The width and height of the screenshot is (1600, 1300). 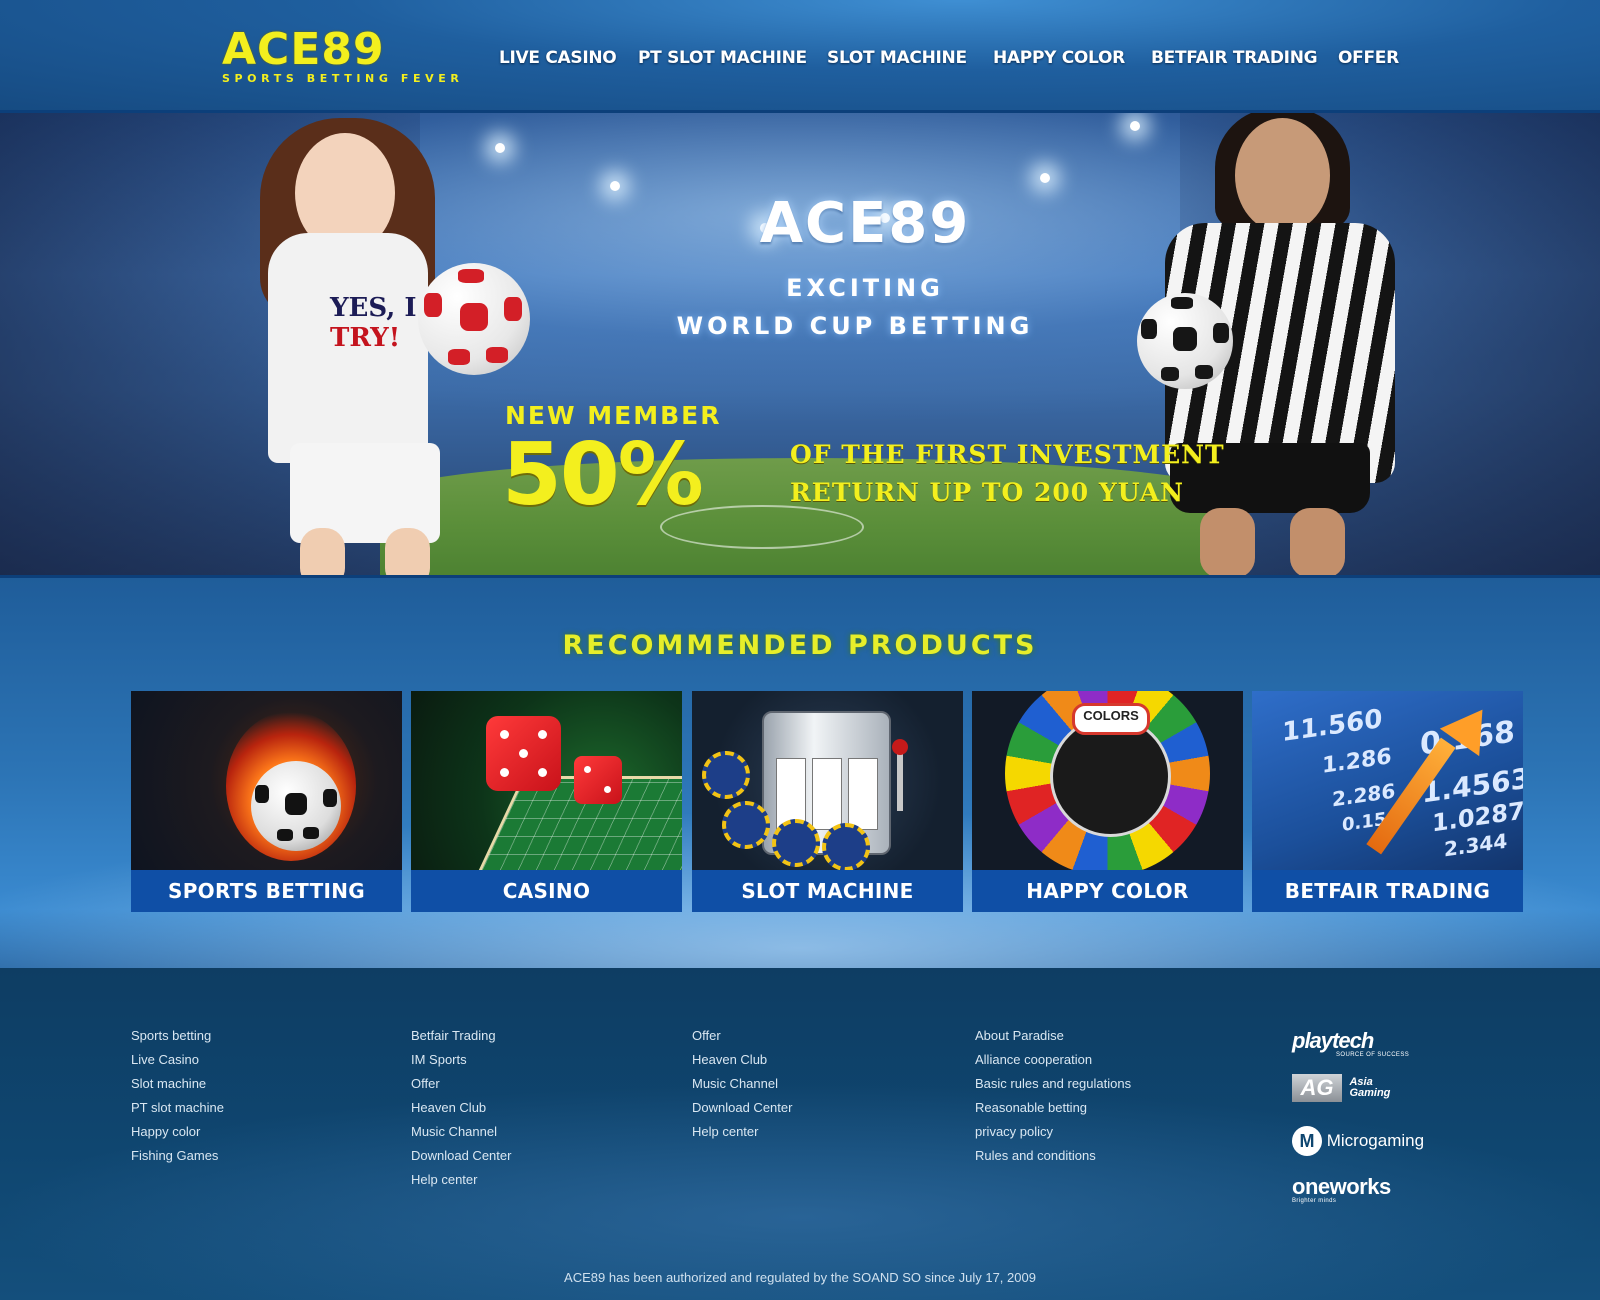 I want to click on footer-link: Betfair Trading, so click(x=461, y=1036).